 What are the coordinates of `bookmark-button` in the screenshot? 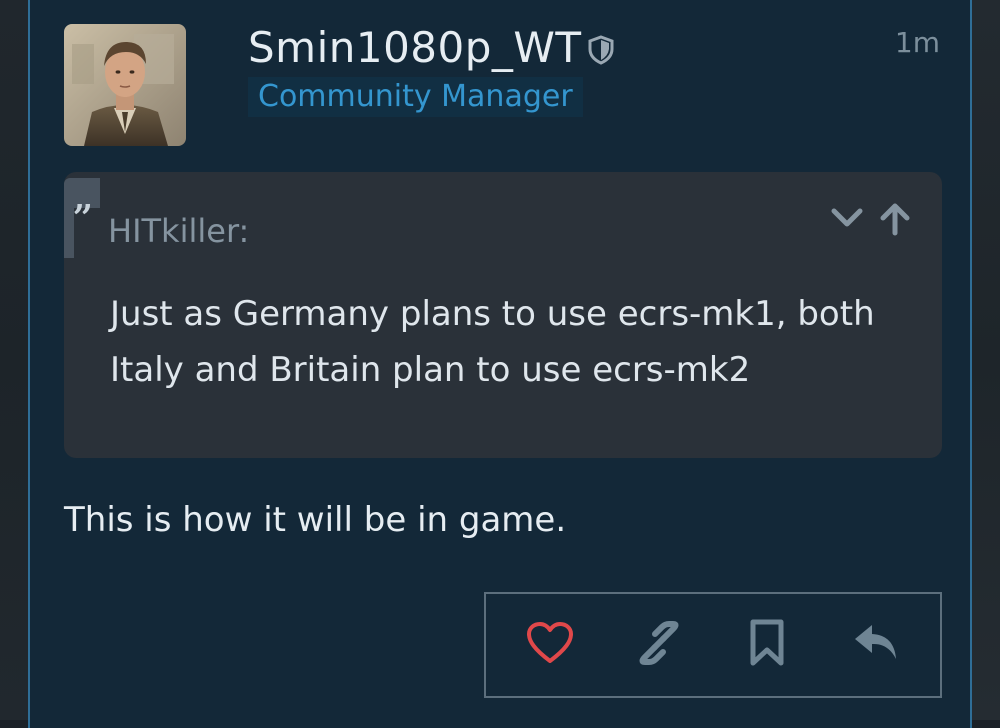 It's located at (767, 645).